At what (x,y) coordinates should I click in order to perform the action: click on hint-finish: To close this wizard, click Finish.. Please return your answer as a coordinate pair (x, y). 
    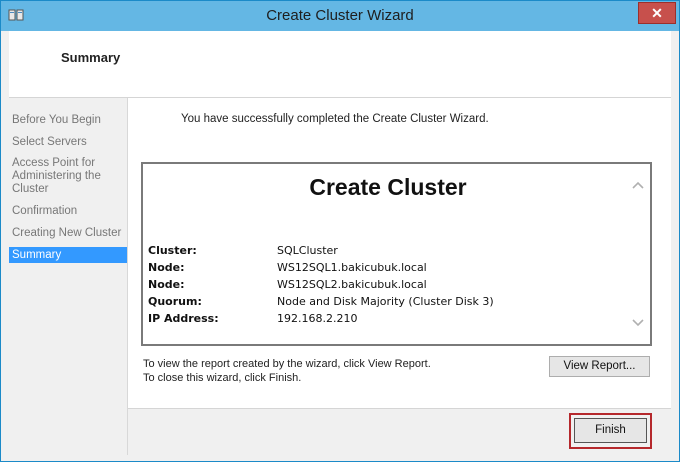
    Looking at the image, I should click on (222, 378).